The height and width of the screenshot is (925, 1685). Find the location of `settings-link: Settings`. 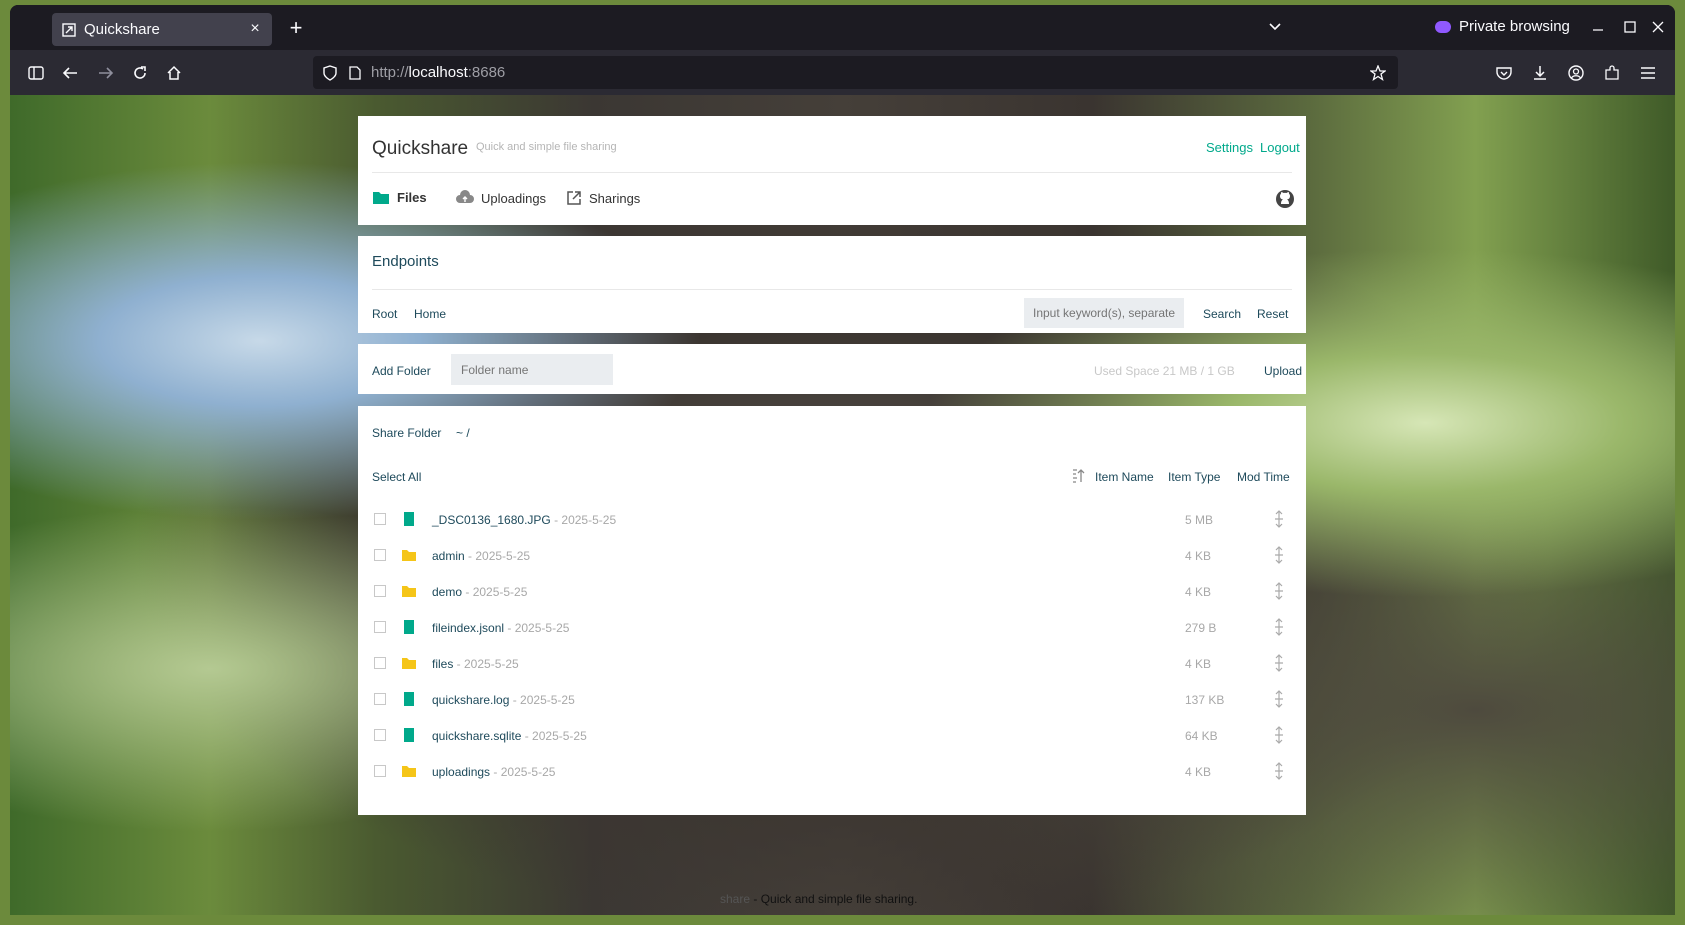

settings-link: Settings is located at coordinates (1229, 147).